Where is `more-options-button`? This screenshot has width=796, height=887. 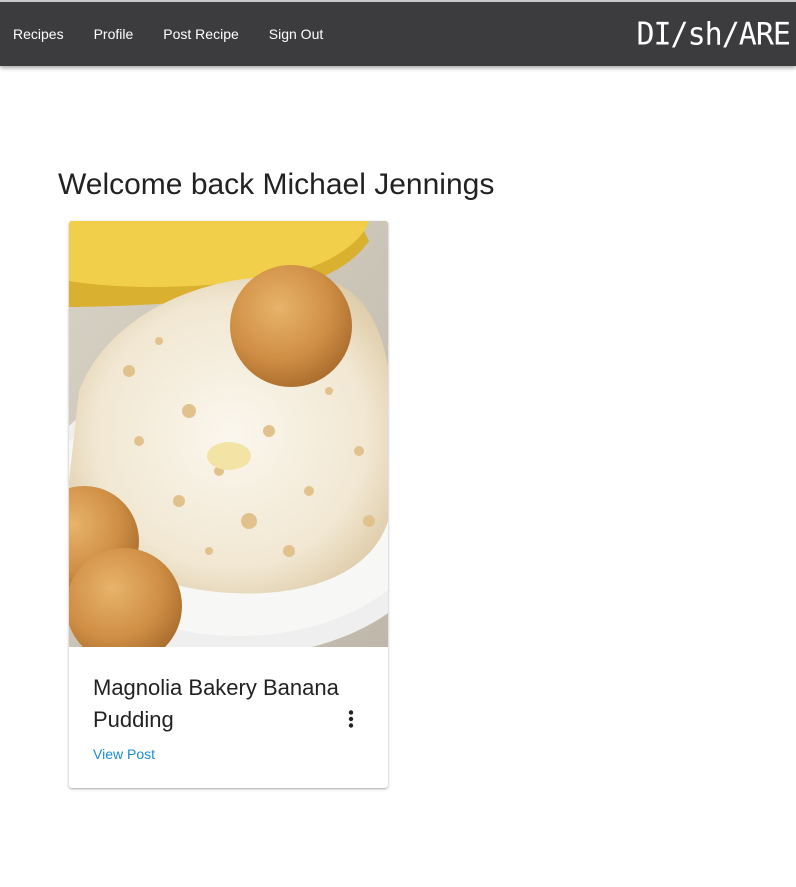 more-options-button is located at coordinates (351, 719).